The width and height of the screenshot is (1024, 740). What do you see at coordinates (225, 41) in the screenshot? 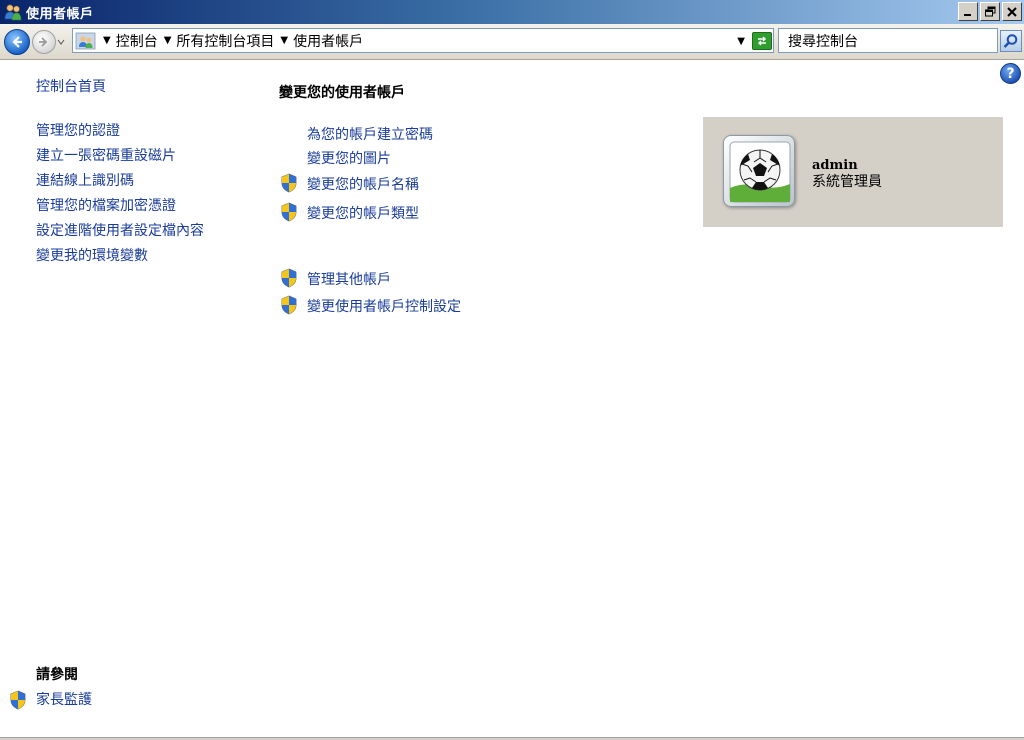
I see `breadcrumb-all-items: 所有控制台項目` at bounding box center [225, 41].